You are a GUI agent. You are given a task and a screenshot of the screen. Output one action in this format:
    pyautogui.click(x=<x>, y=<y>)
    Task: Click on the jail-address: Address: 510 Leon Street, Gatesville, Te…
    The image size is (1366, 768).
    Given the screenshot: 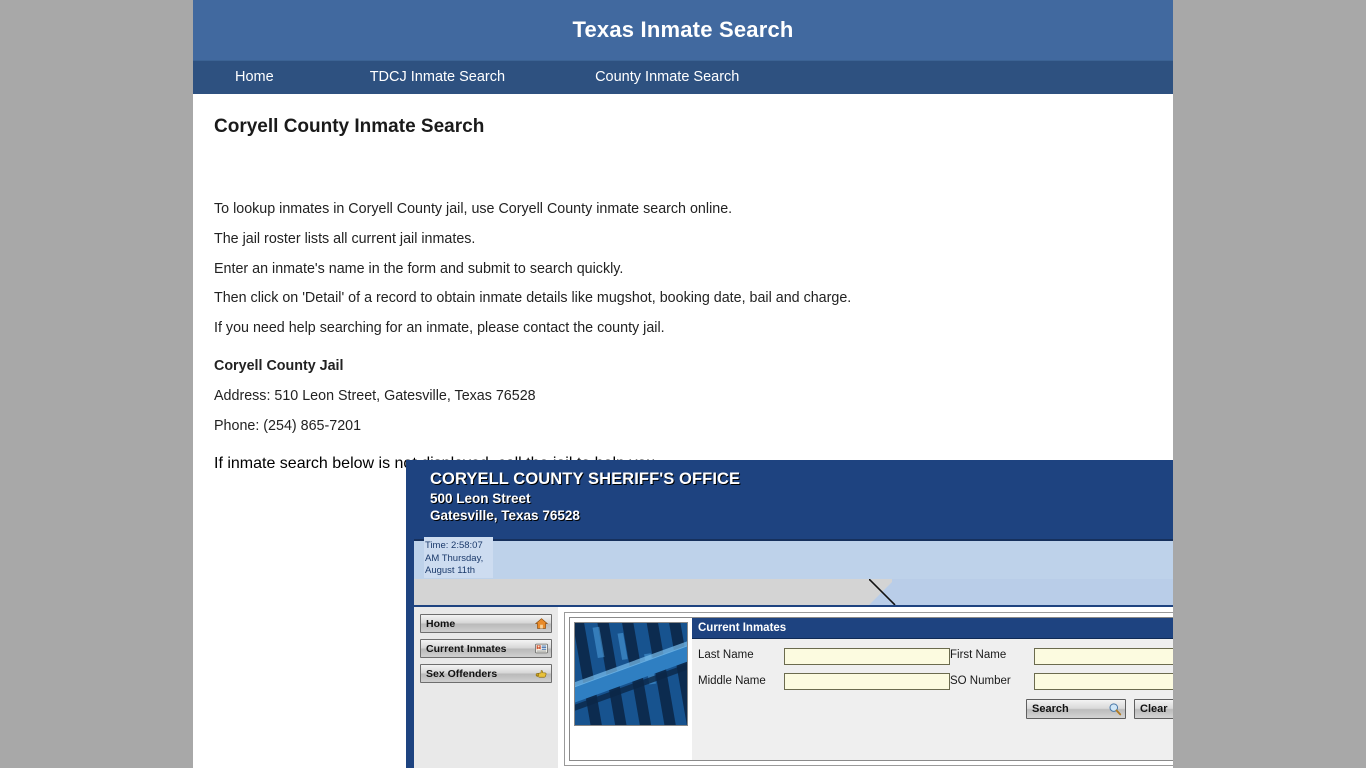 What is the action you would take?
    pyautogui.click(x=375, y=396)
    